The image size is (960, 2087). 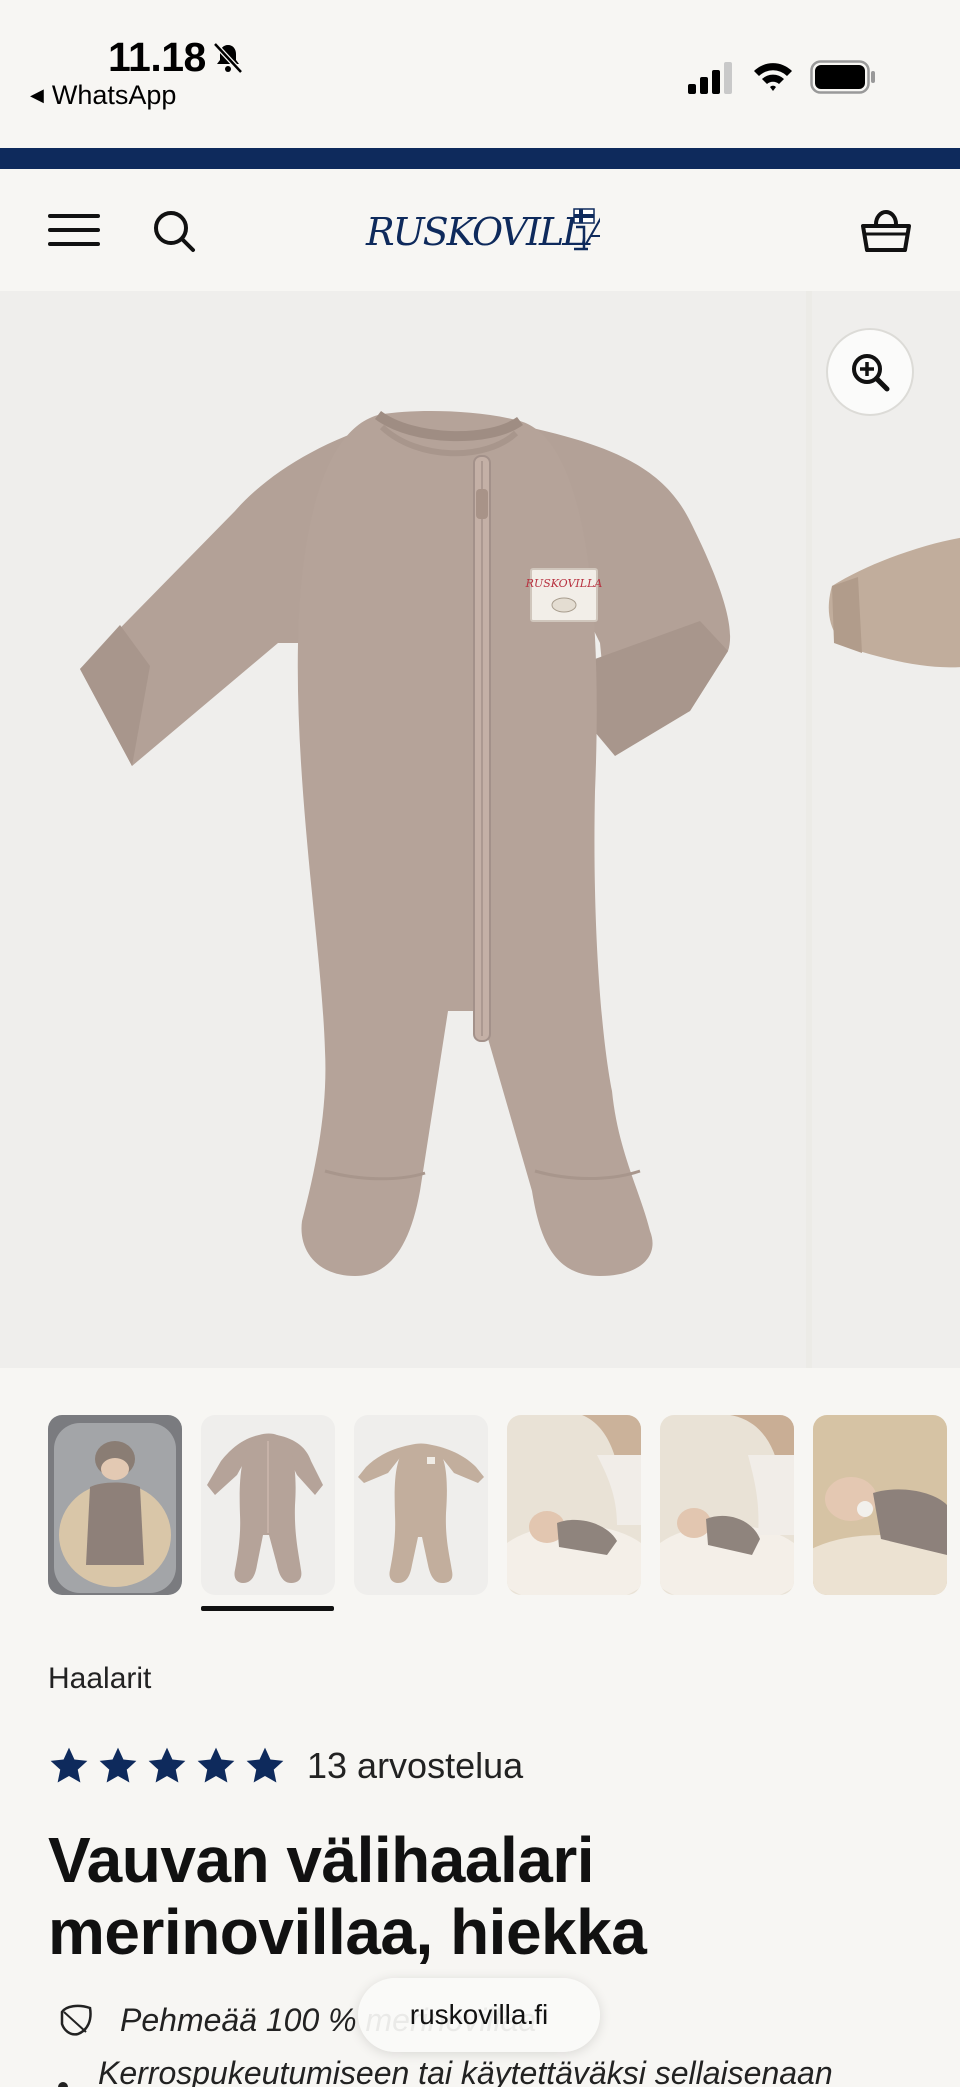 What do you see at coordinates (886, 230) in the screenshot?
I see `cart-basket-icon` at bounding box center [886, 230].